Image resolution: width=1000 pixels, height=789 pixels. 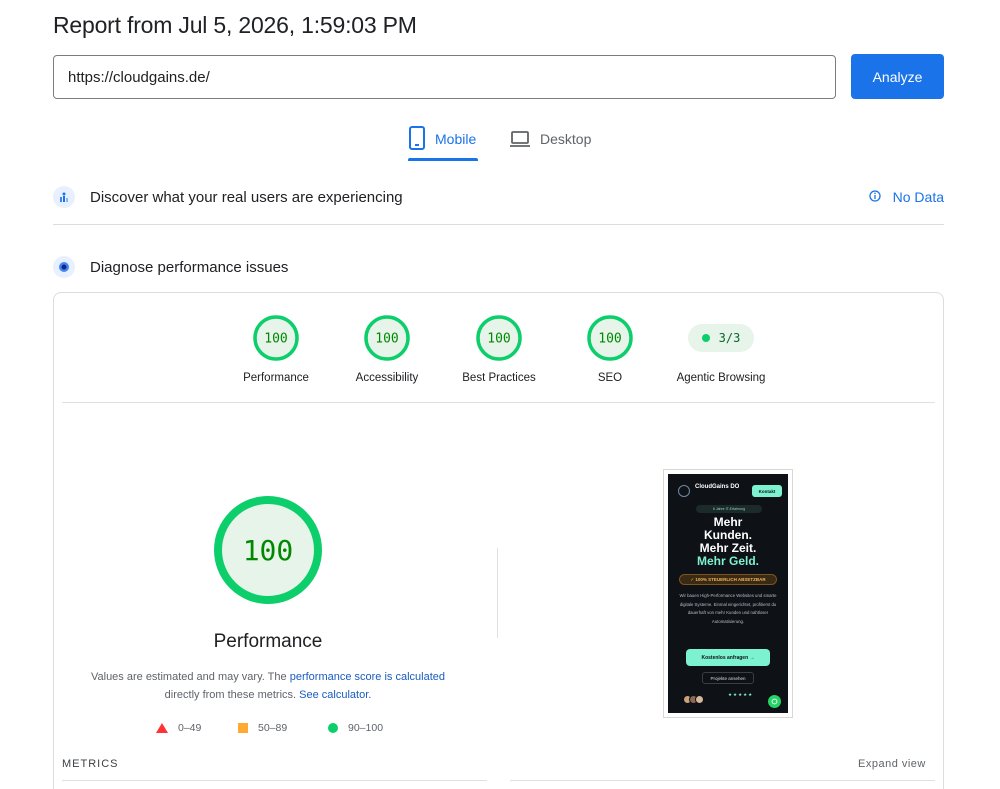 What do you see at coordinates (727, 561) in the screenshot?
I see `headline-line-accent: Mehr Geld.` at bounding box center [727, 561].